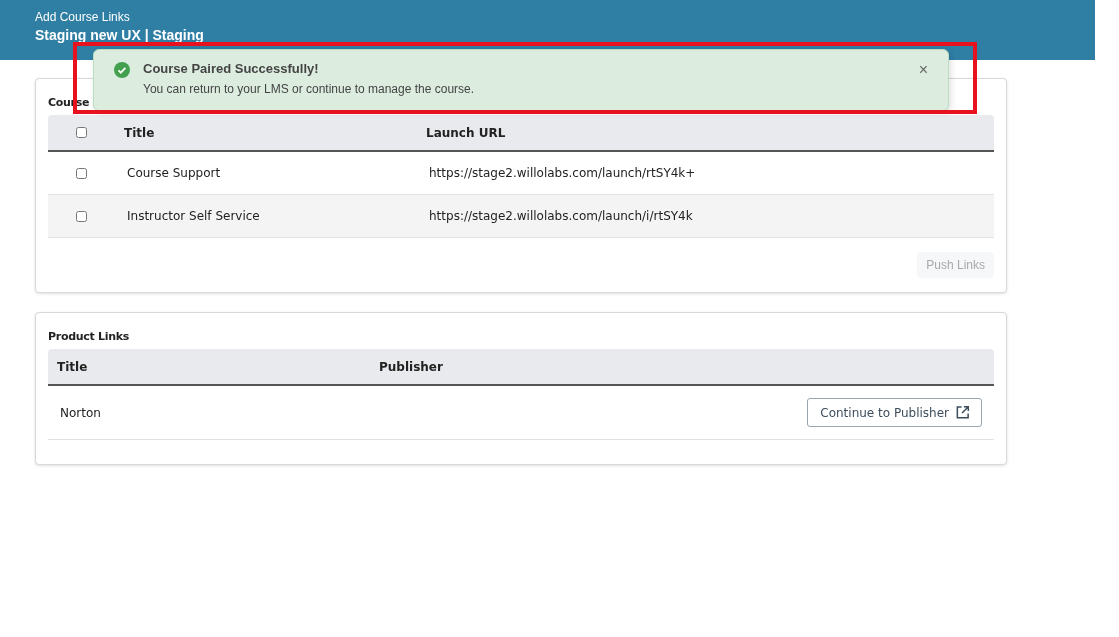  I want to click on table-cell: https://stage2.willolabs.com/launch/i/rtSY4k, so click(561, 216).